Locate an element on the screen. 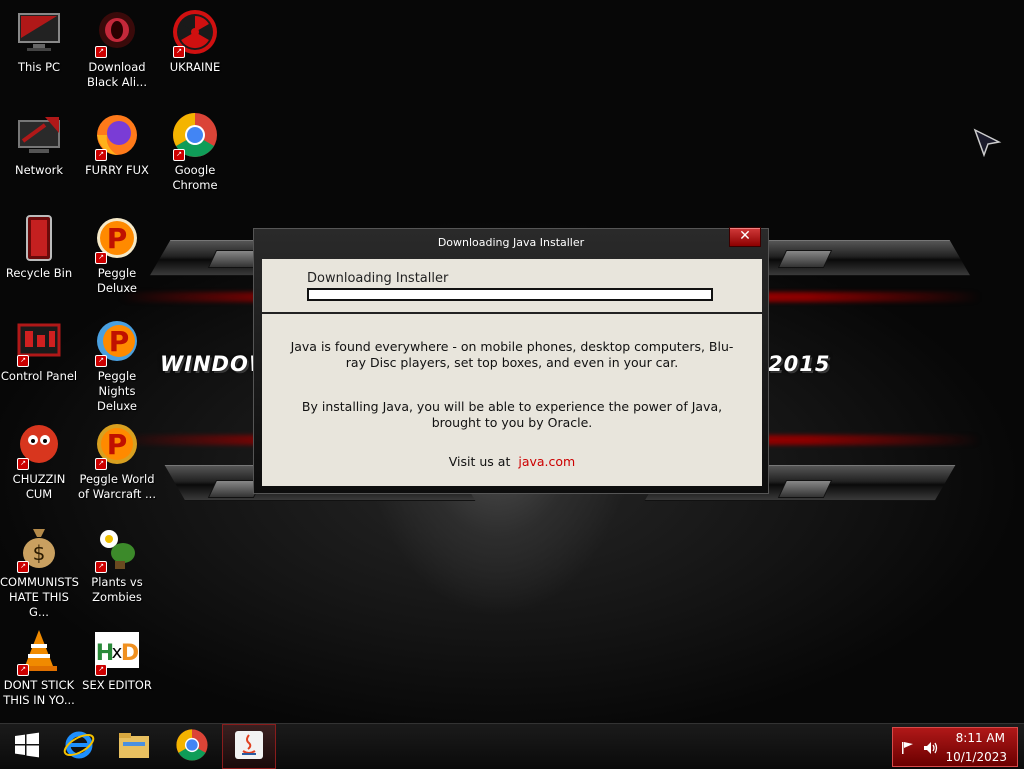 This screenshot has width=1024, height=769. this-pc-icon is located at coordinates (39, 32).